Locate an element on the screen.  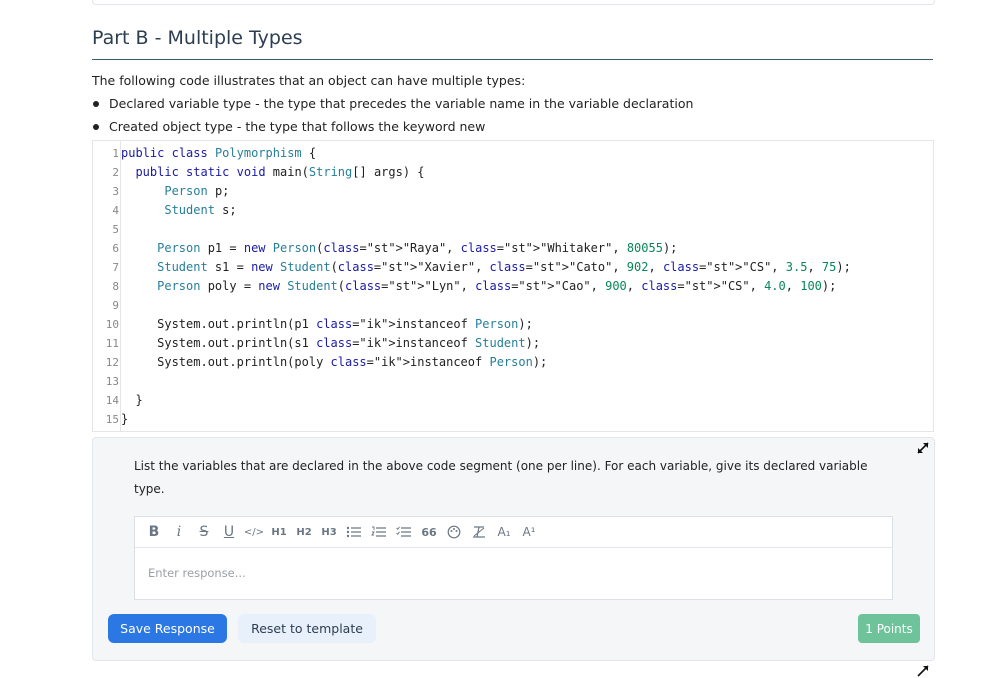
strikethrough-button: S is located at coordinates (204, 532).